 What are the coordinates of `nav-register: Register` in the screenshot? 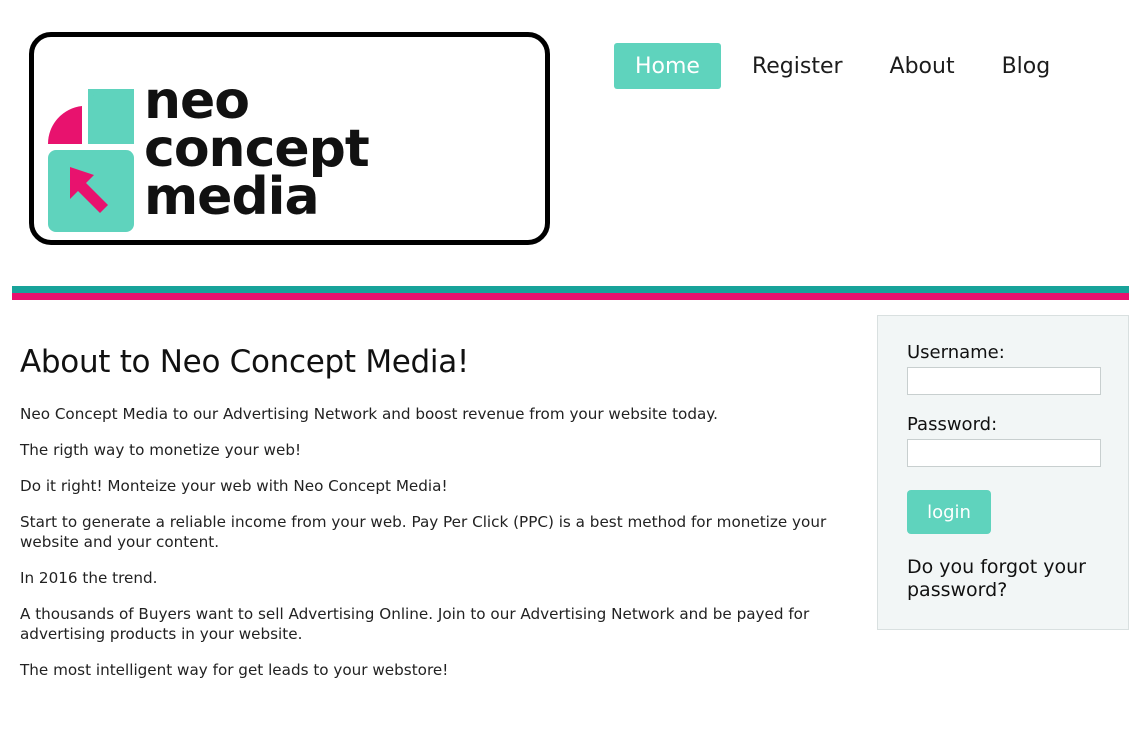 It's located at (797, 66).